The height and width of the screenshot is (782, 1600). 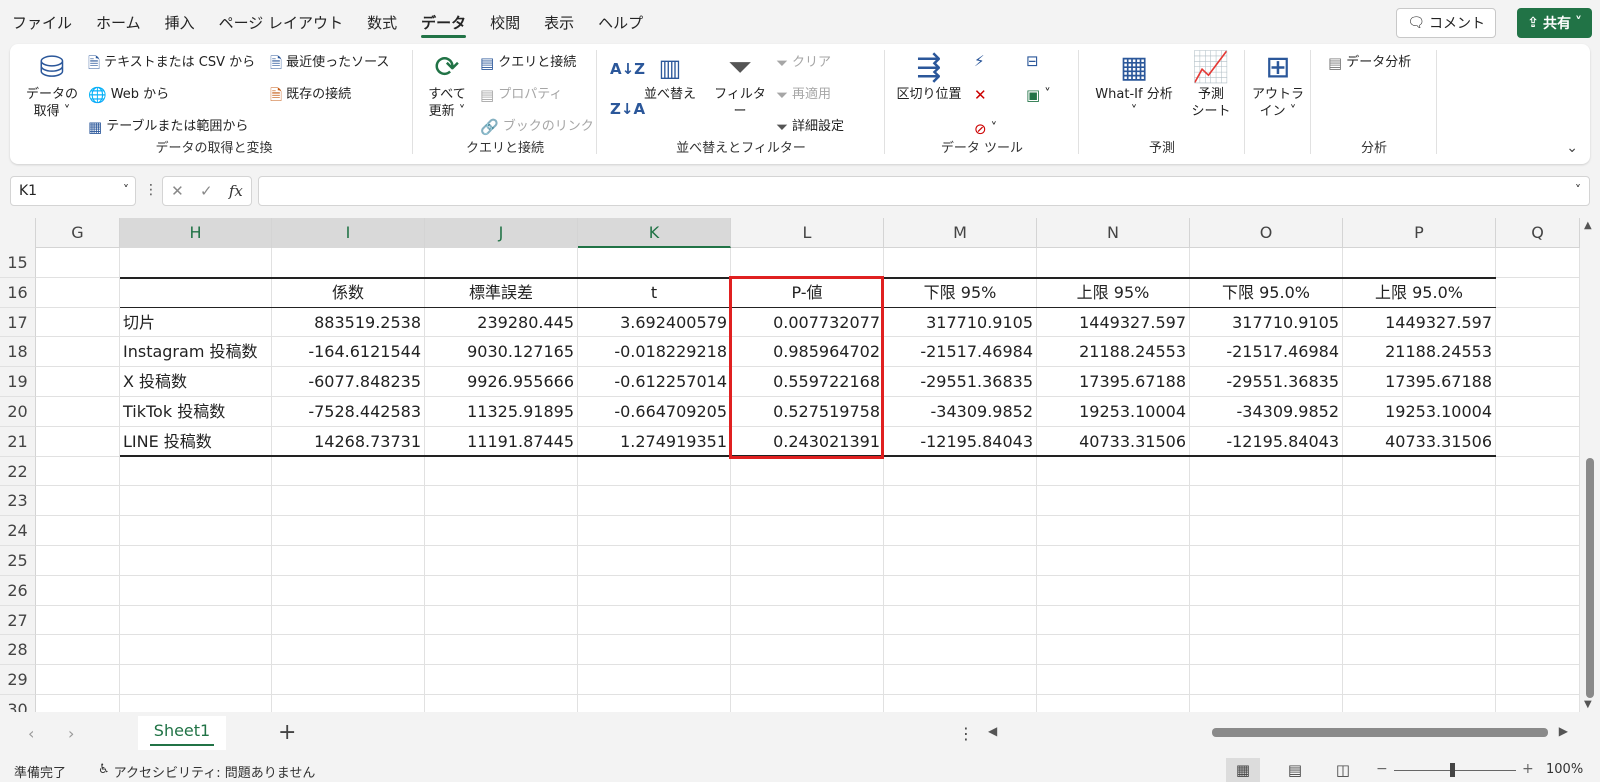 I want to click on ribbon-collapse-icon: ⌄, so click(x=1572, y=148).